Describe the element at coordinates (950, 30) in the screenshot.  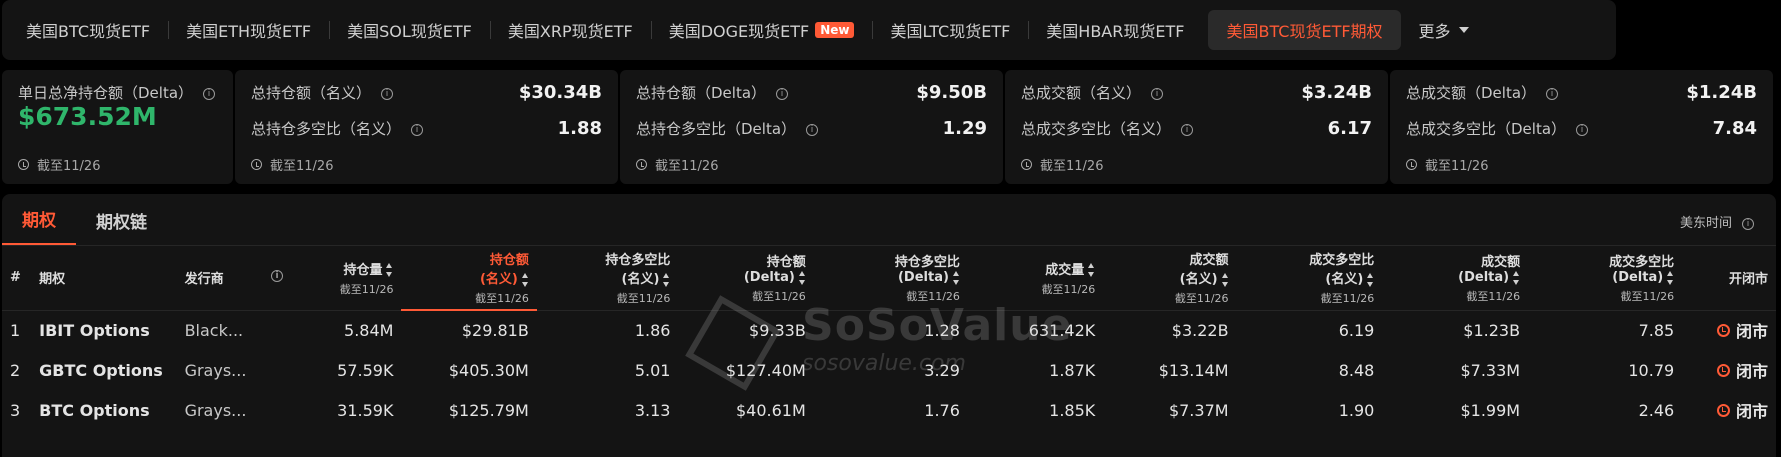
I see `tab-ltc-spot-etf: 美国LTC现货ETF` at that location.